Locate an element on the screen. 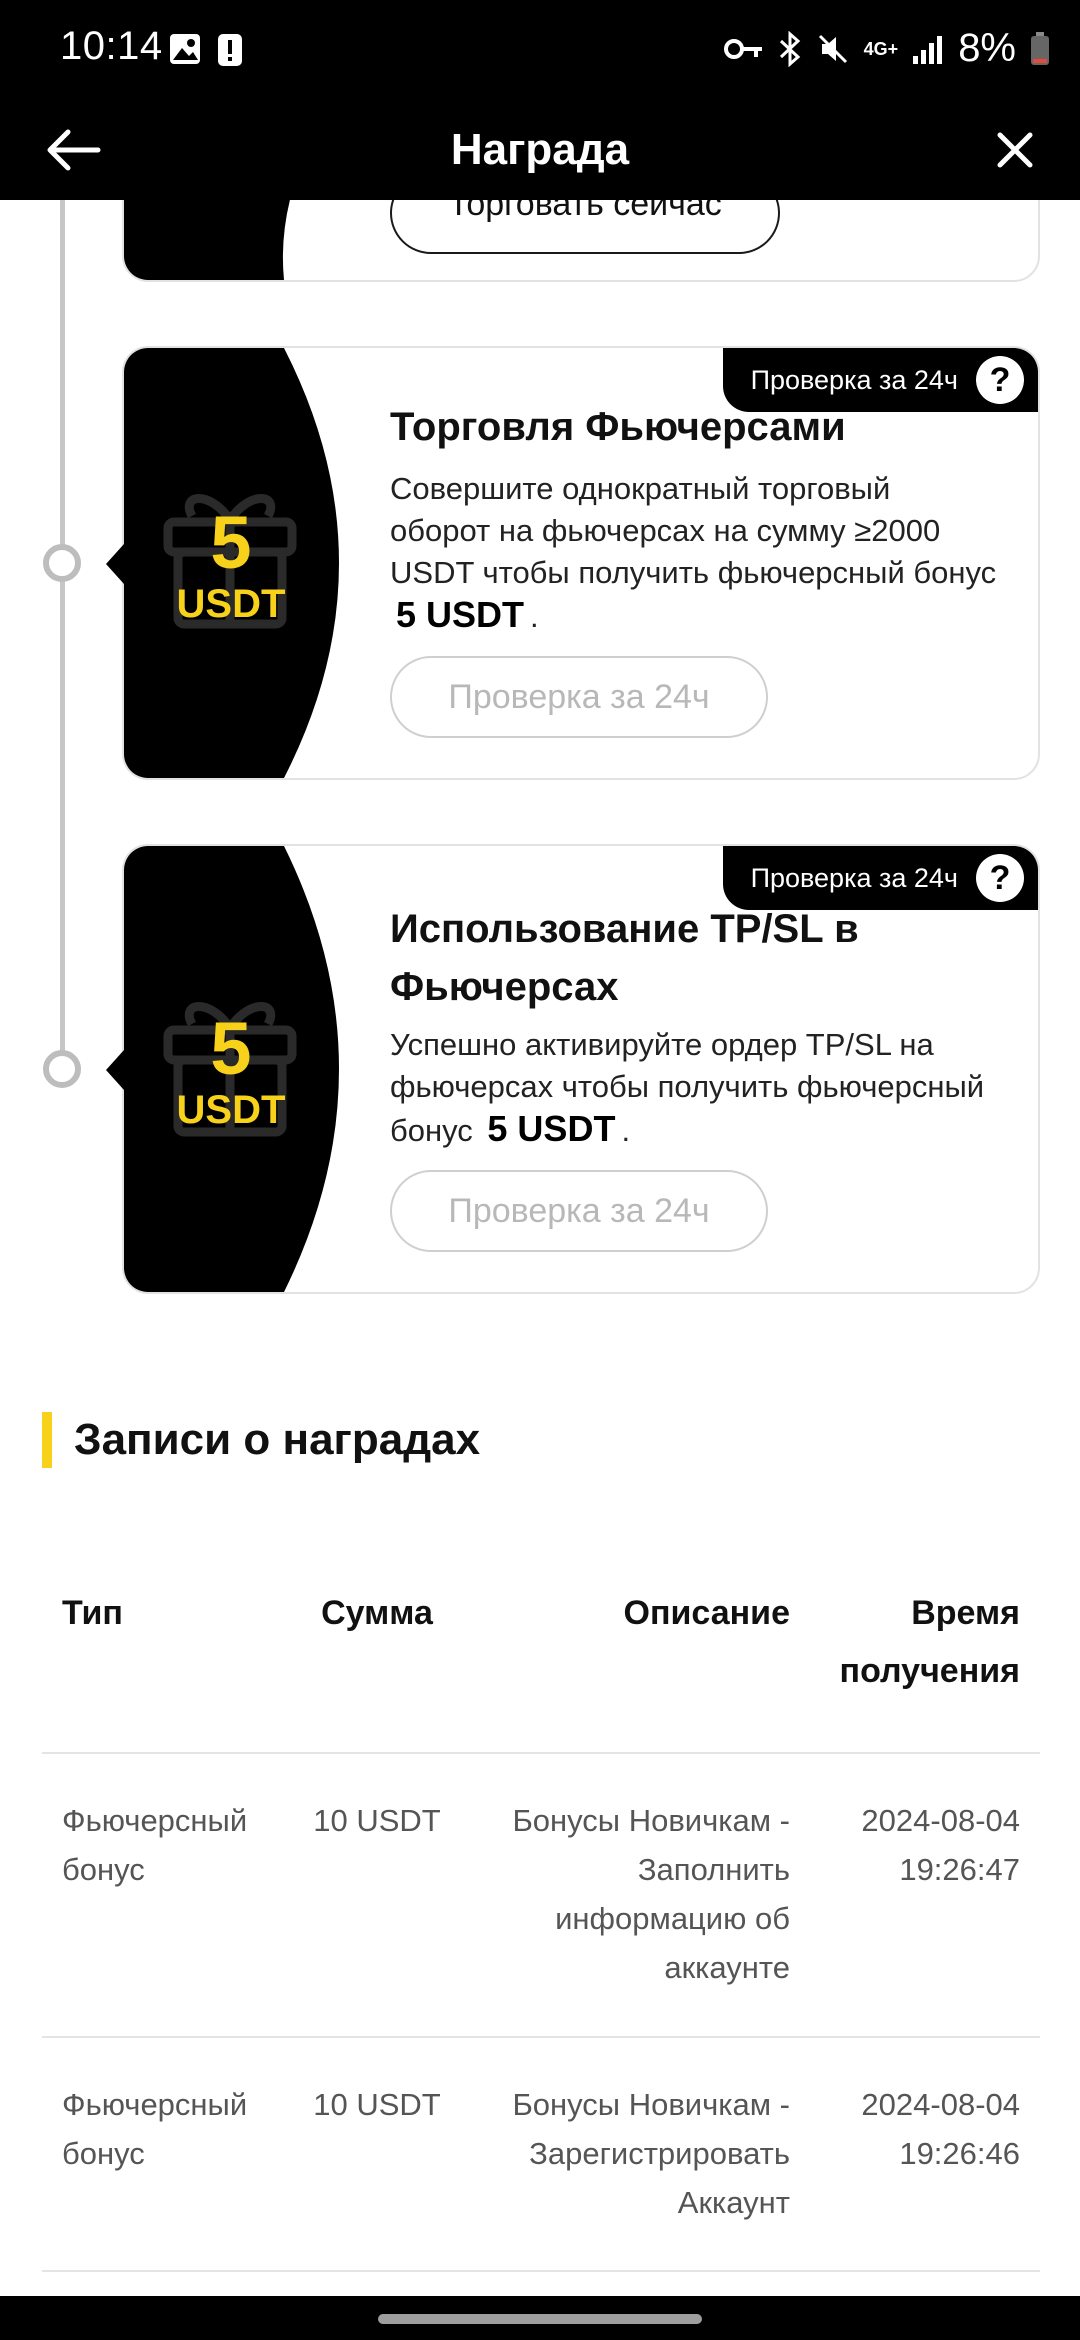 The width and height of the screenshot is (1080, 2340). reward-panel is located at coordinates (244, 240).